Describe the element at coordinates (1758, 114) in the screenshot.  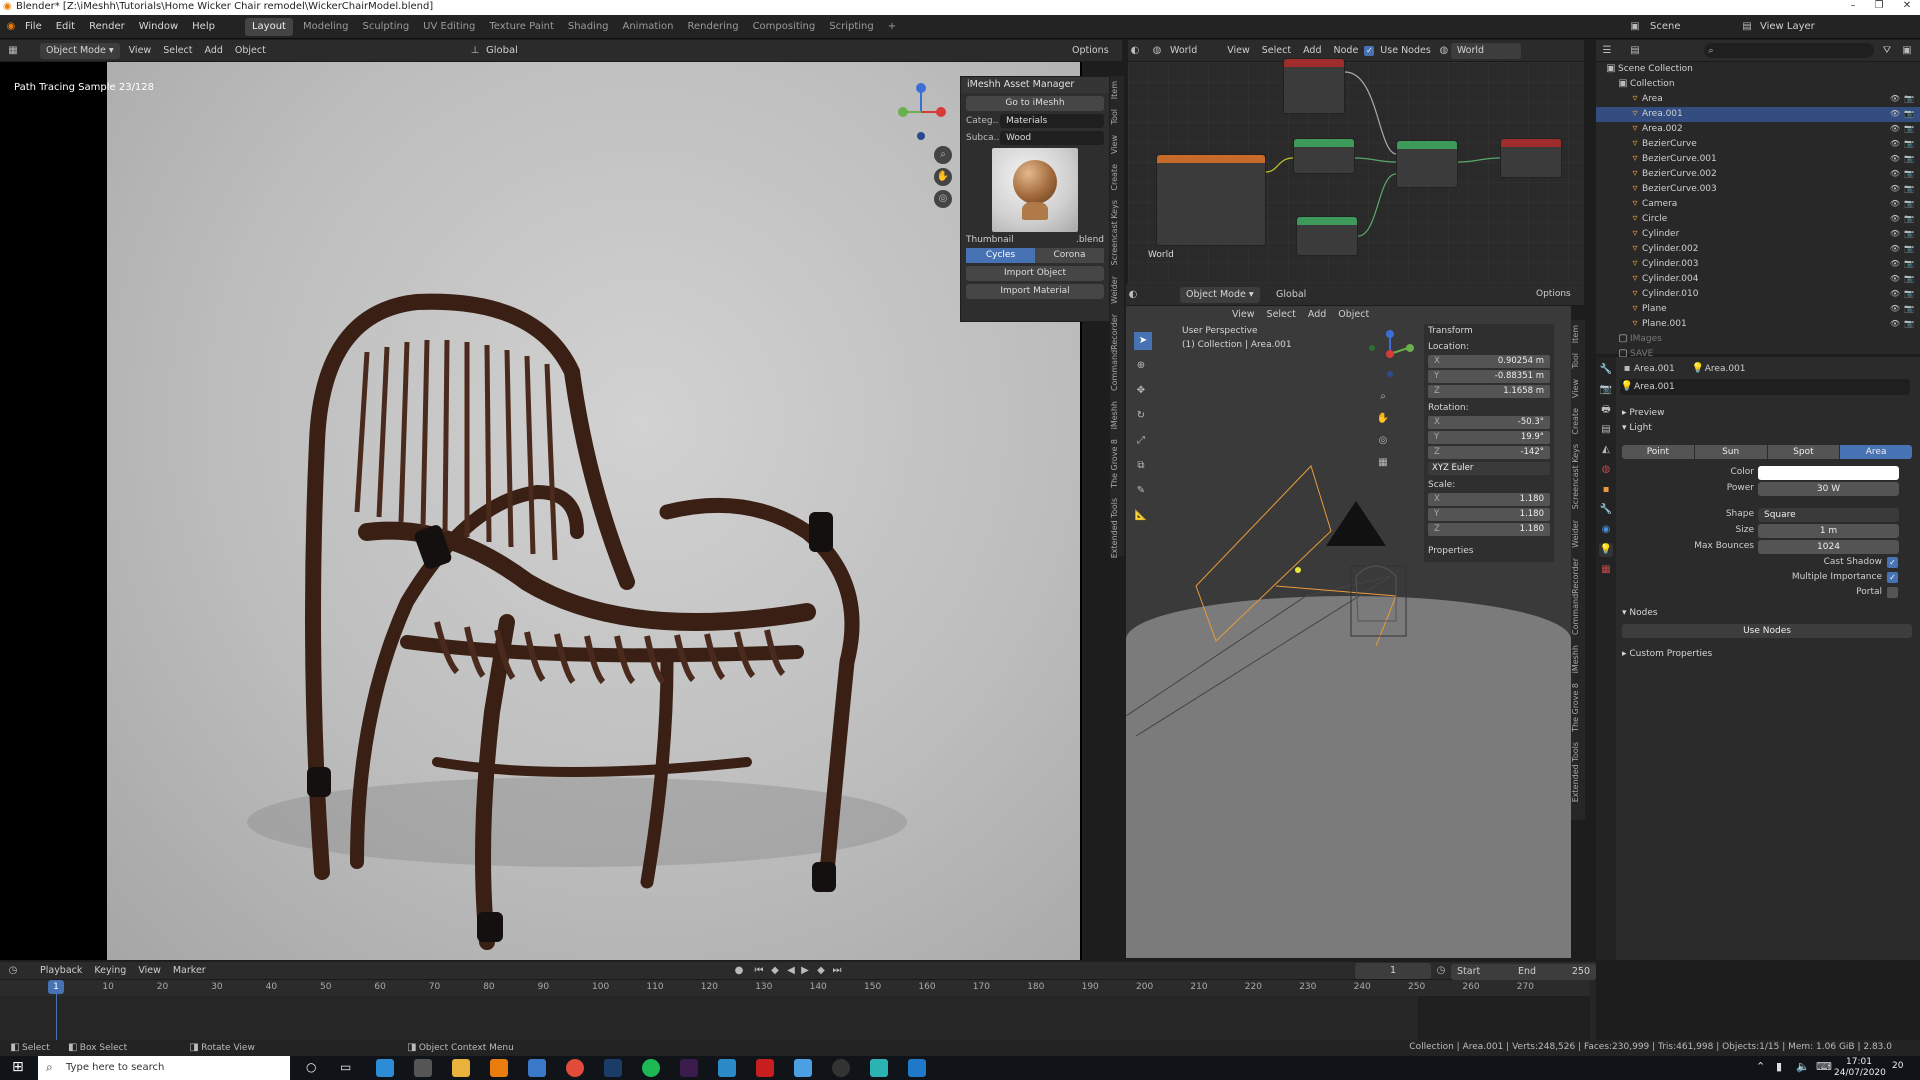
I see `outliner-item: ▿ Area.001 👁 📷` at that location.